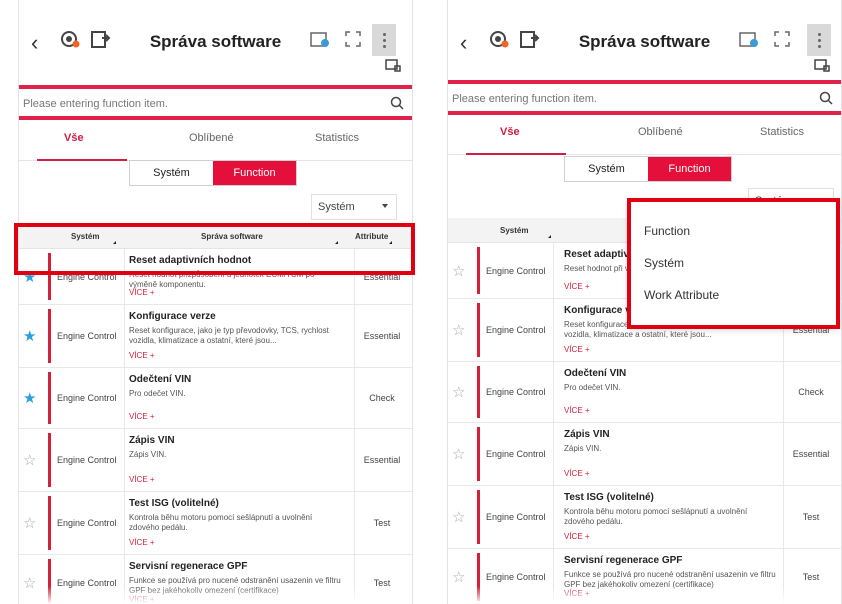 The width and height of the screenshot is (842, 604). What do you see at coordinates (514, 230) in the screenshot?
I see `col-system: Systém` at bounding box center [514, 230].